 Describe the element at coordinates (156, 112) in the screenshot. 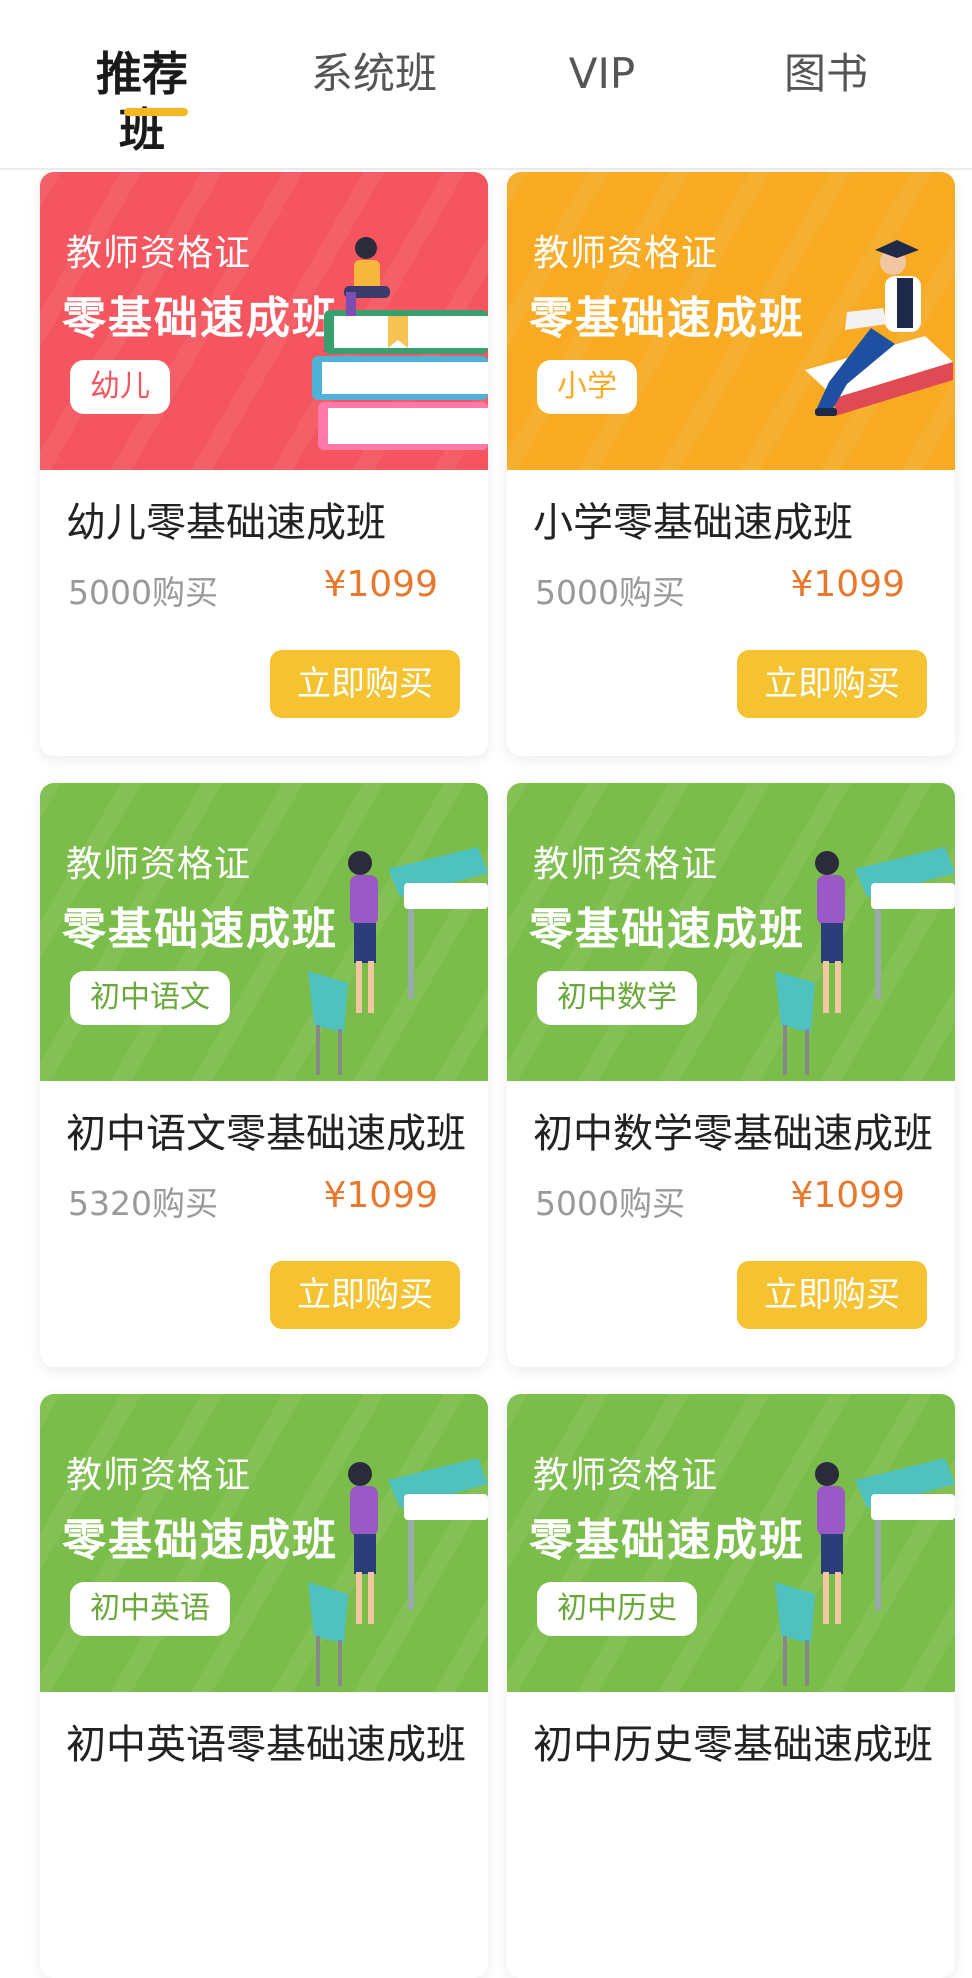

I see `active-tab-indicator` at that location.